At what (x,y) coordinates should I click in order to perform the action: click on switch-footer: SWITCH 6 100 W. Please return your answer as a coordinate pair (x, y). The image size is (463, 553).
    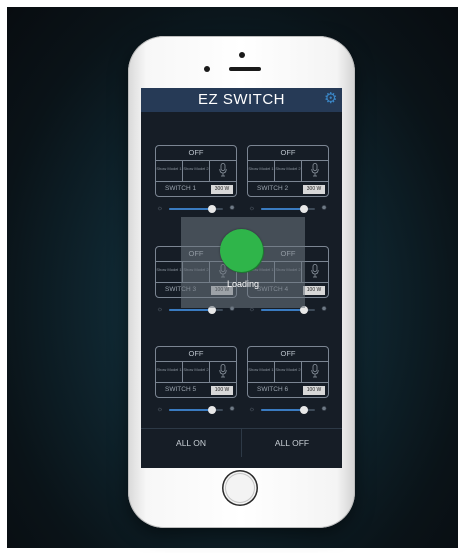
    Looking at the image, I should click on (288, 390).